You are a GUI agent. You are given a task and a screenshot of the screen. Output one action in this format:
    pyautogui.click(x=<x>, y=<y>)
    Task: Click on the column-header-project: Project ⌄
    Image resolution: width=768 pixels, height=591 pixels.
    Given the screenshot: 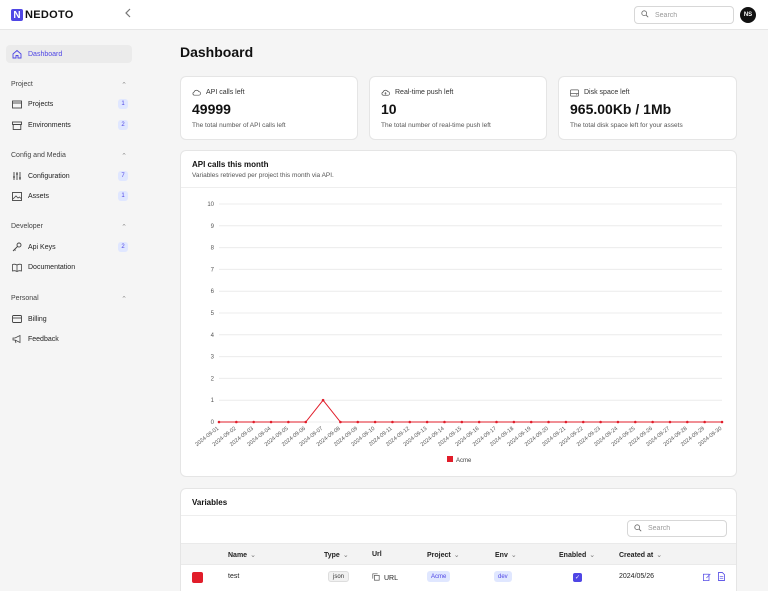 What is the action you would take?
    pyautogui.click(x=443, y=555)
    